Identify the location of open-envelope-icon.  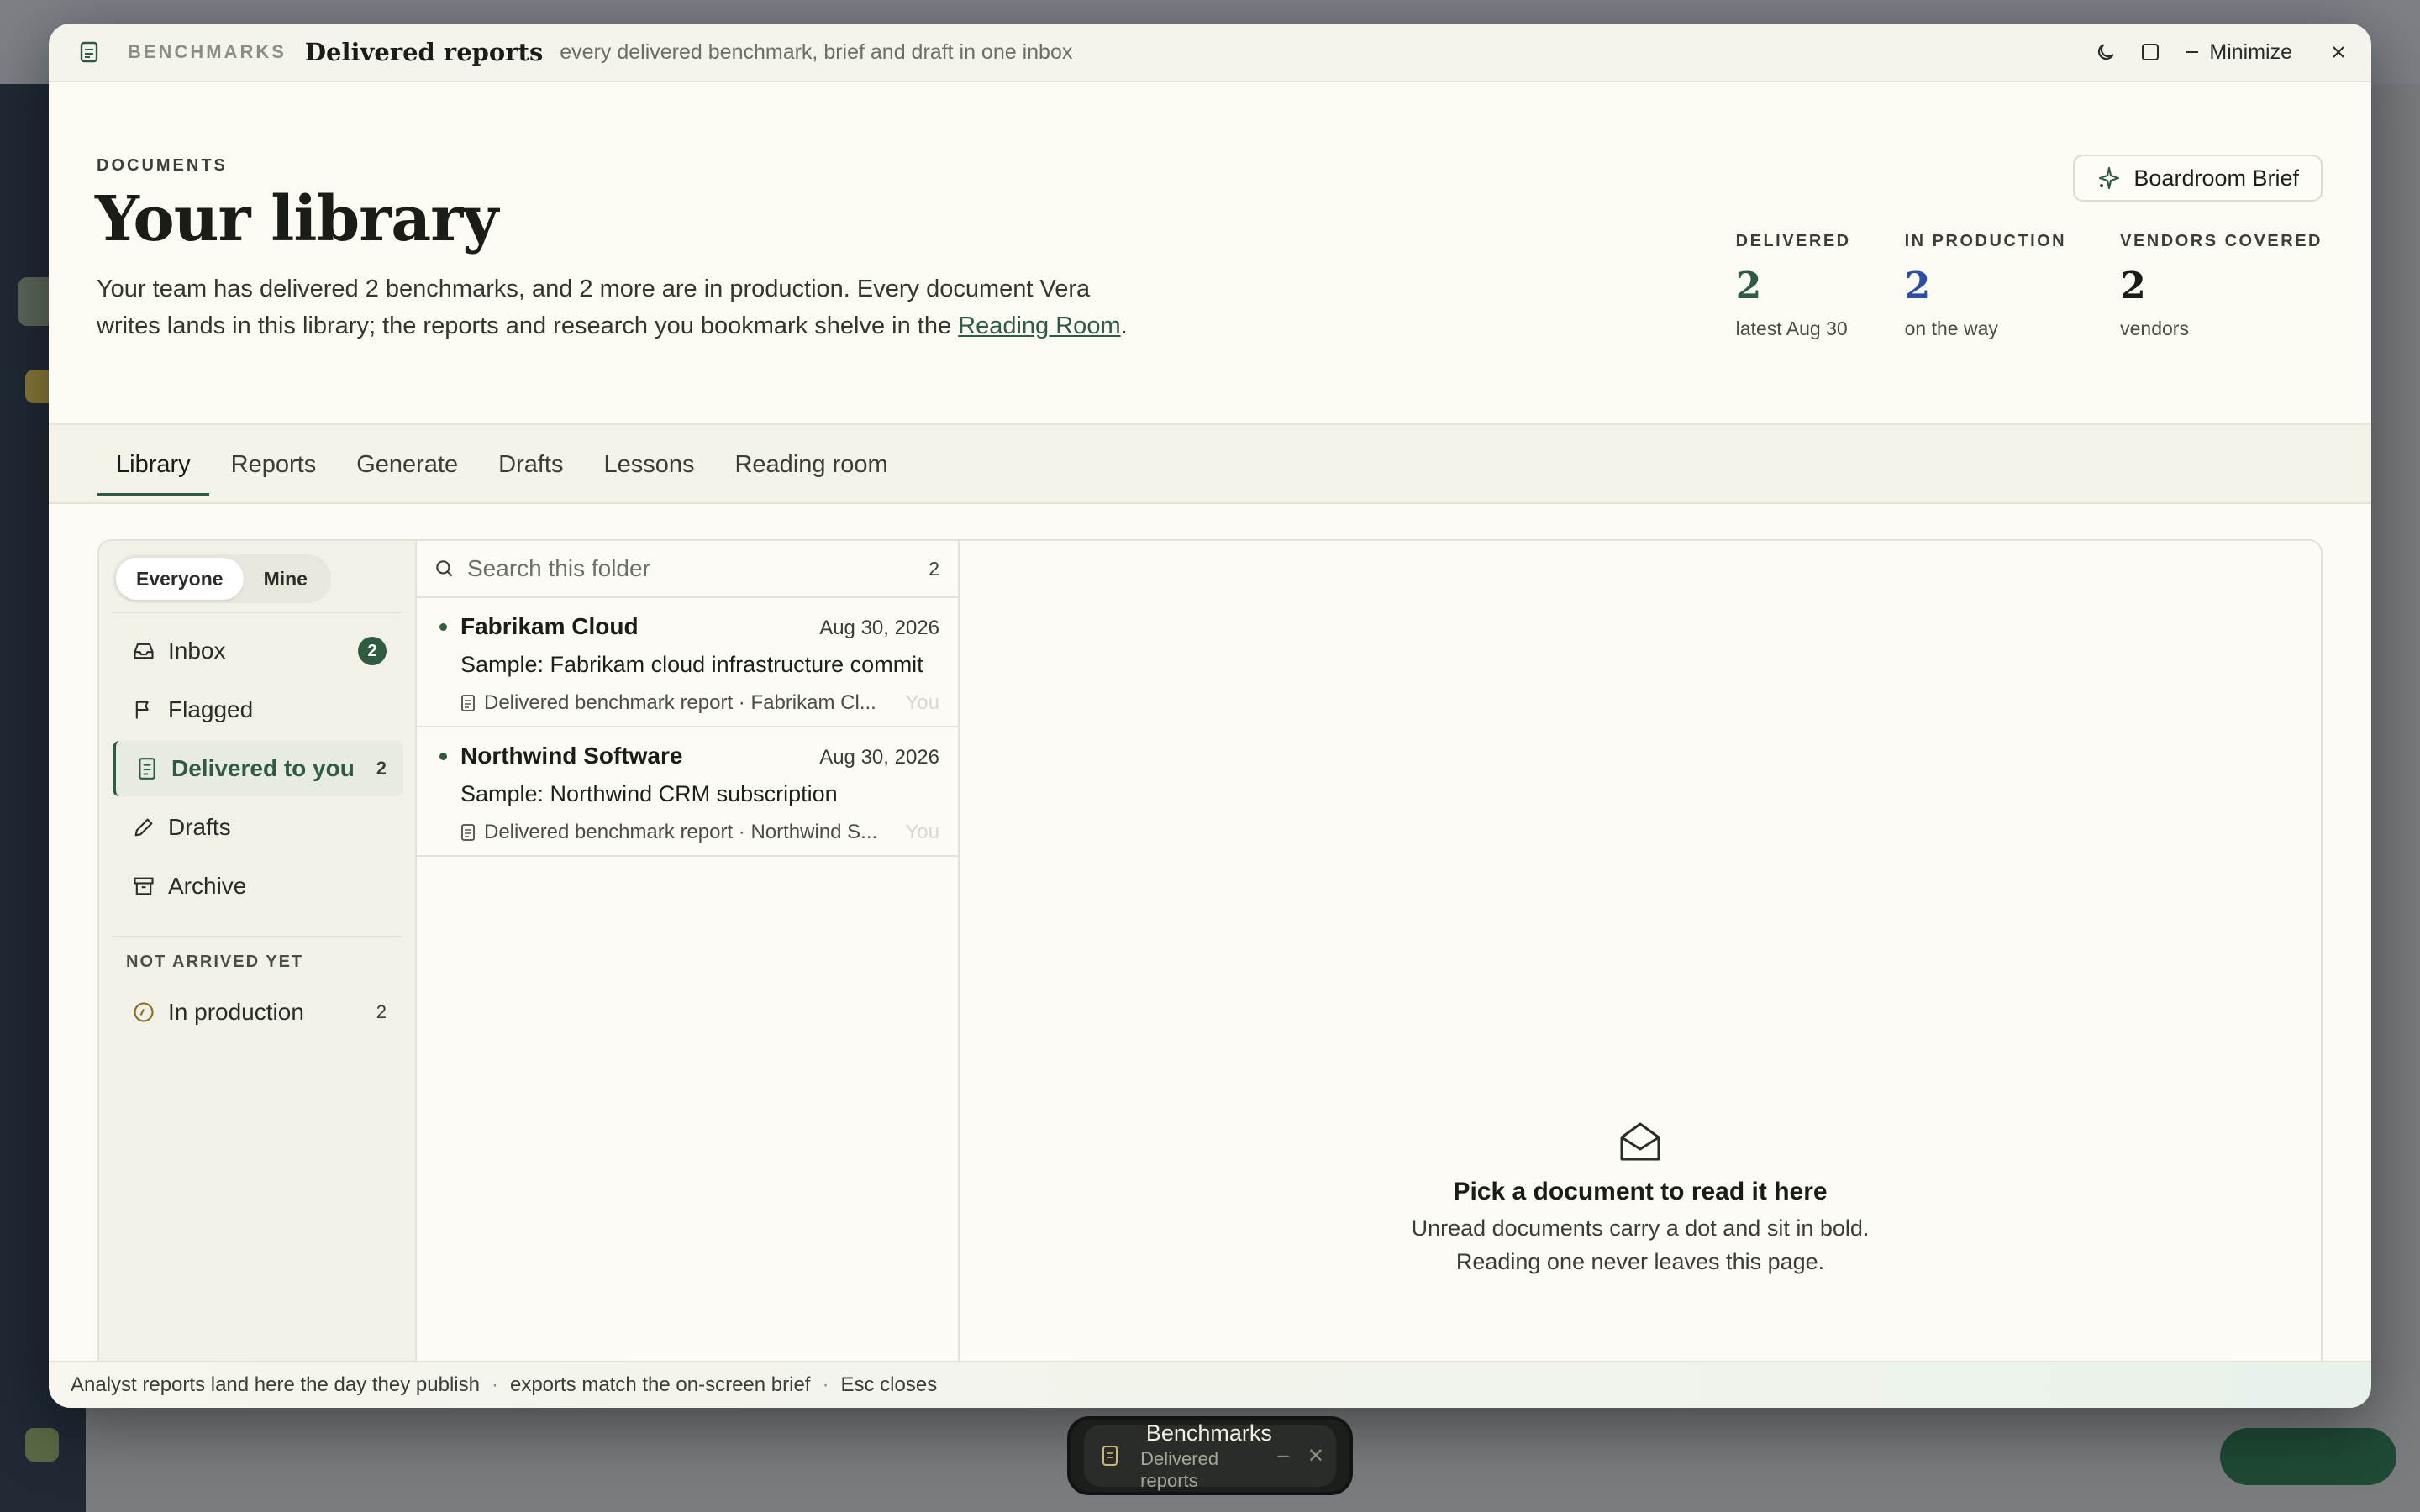
(1640, 1142).